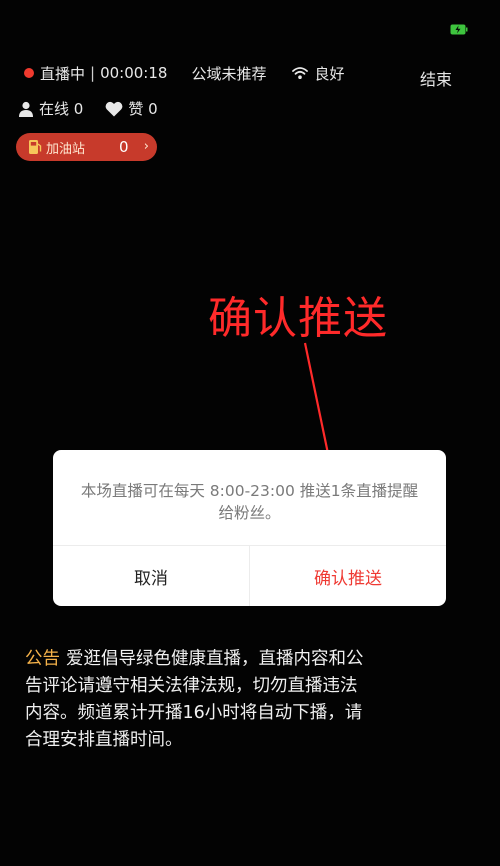 The image size is (500, 866). Describe the element at coordinates (134, 73) in the screenshot. I see `live-duration: 00:00:18` at that location.